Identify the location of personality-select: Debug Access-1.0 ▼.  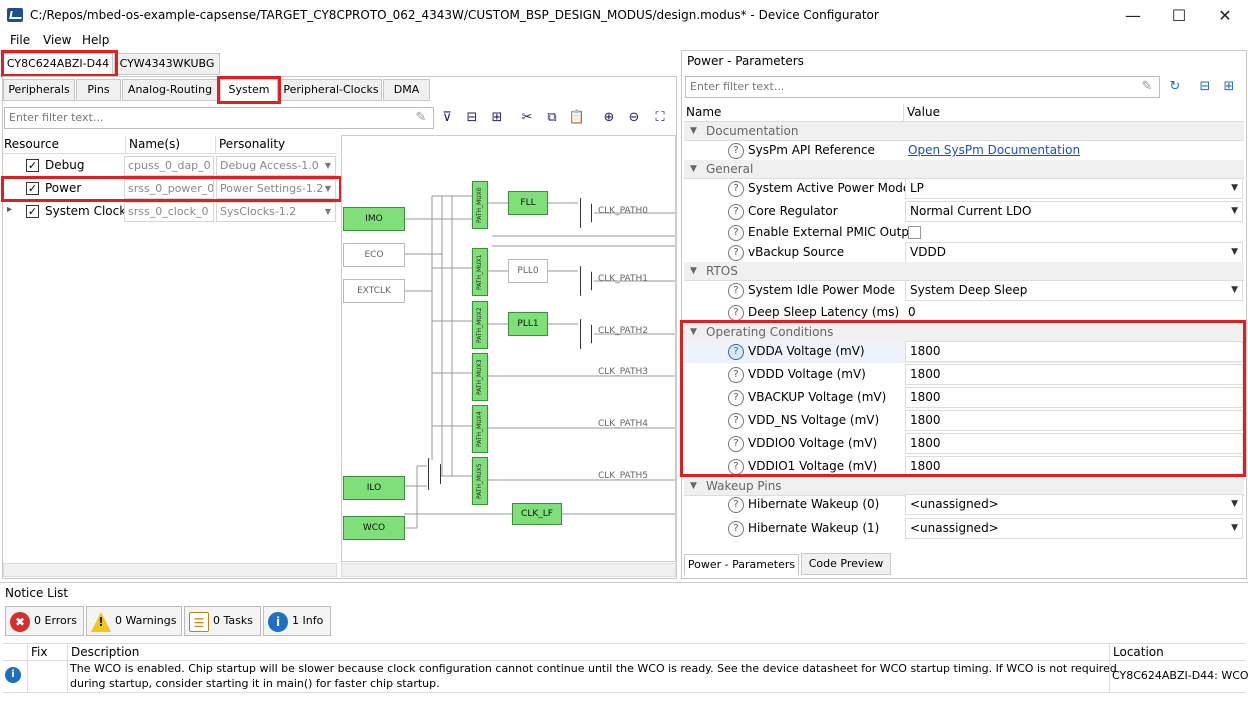
(276, 166).